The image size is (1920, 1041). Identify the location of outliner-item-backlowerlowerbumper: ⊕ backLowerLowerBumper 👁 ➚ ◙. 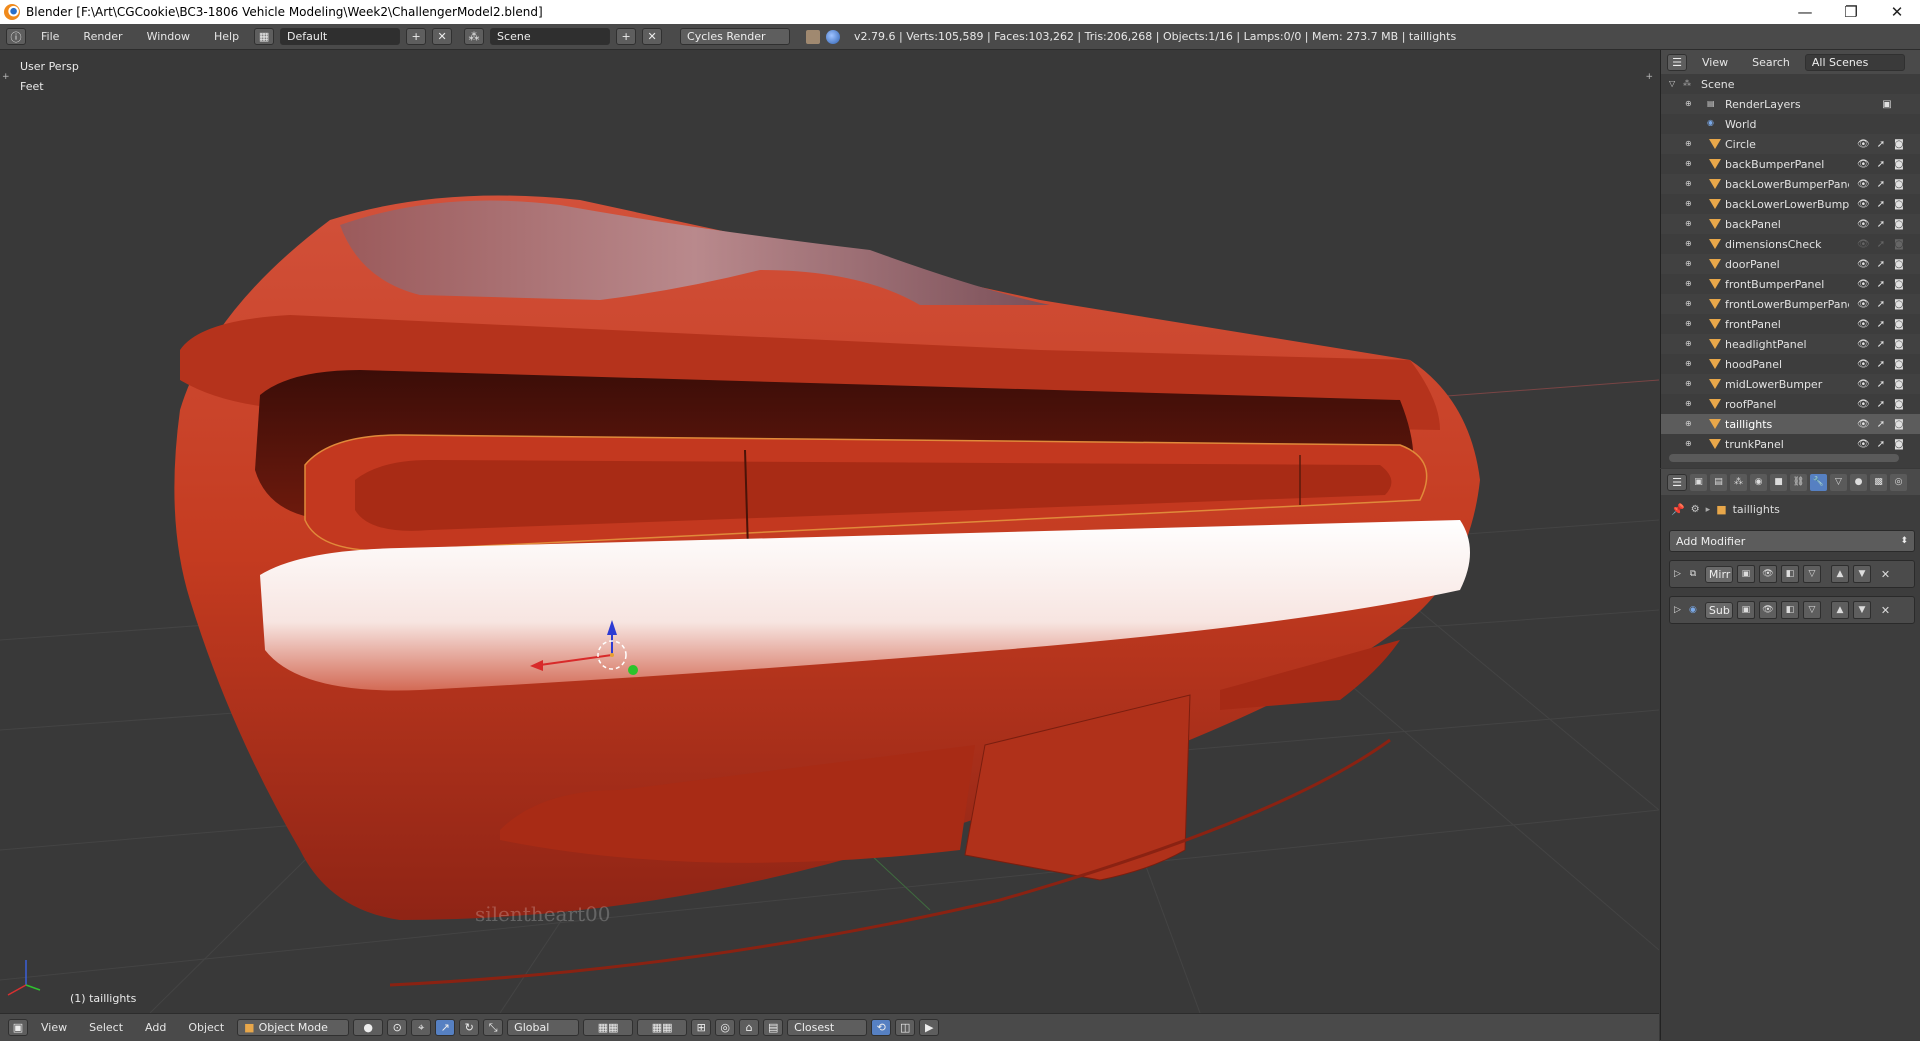
(1790, 204).